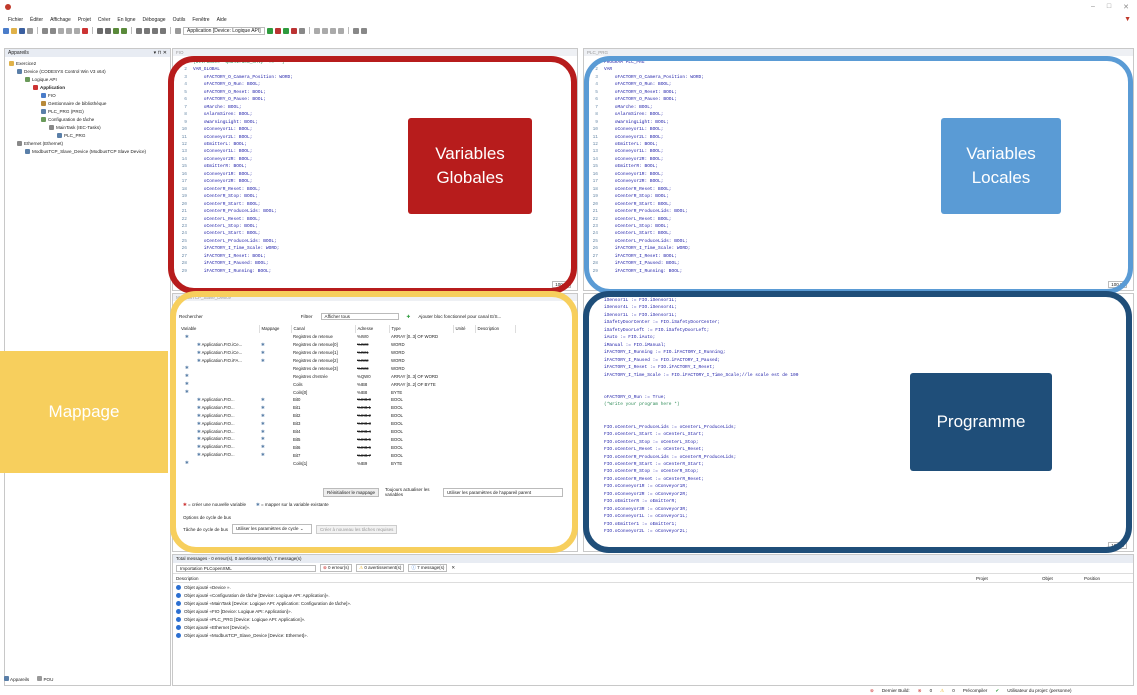 The width and height of the screenshot is (1137, 695). What do you see at coordinates (858, 52) in the screenshot?
I see `plc-prg-tab: PLC_PRG` at bounding box center [858, 52].